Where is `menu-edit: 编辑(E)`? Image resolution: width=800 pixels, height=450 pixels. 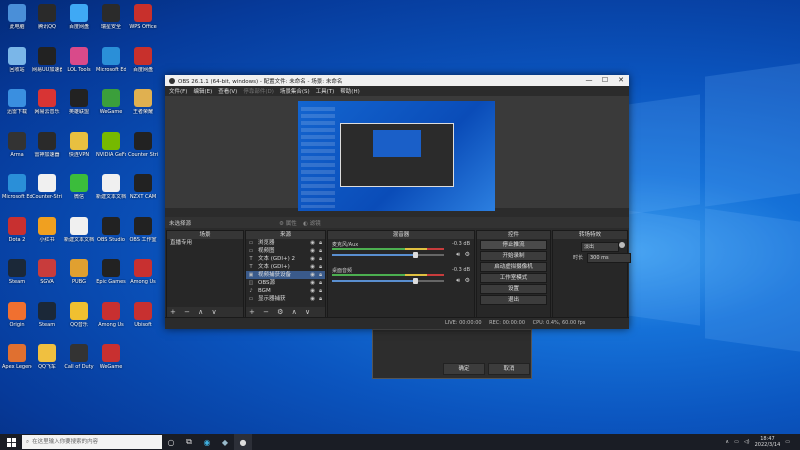
menu-edit: 编辑(E) is located at coordinates (202, 91).